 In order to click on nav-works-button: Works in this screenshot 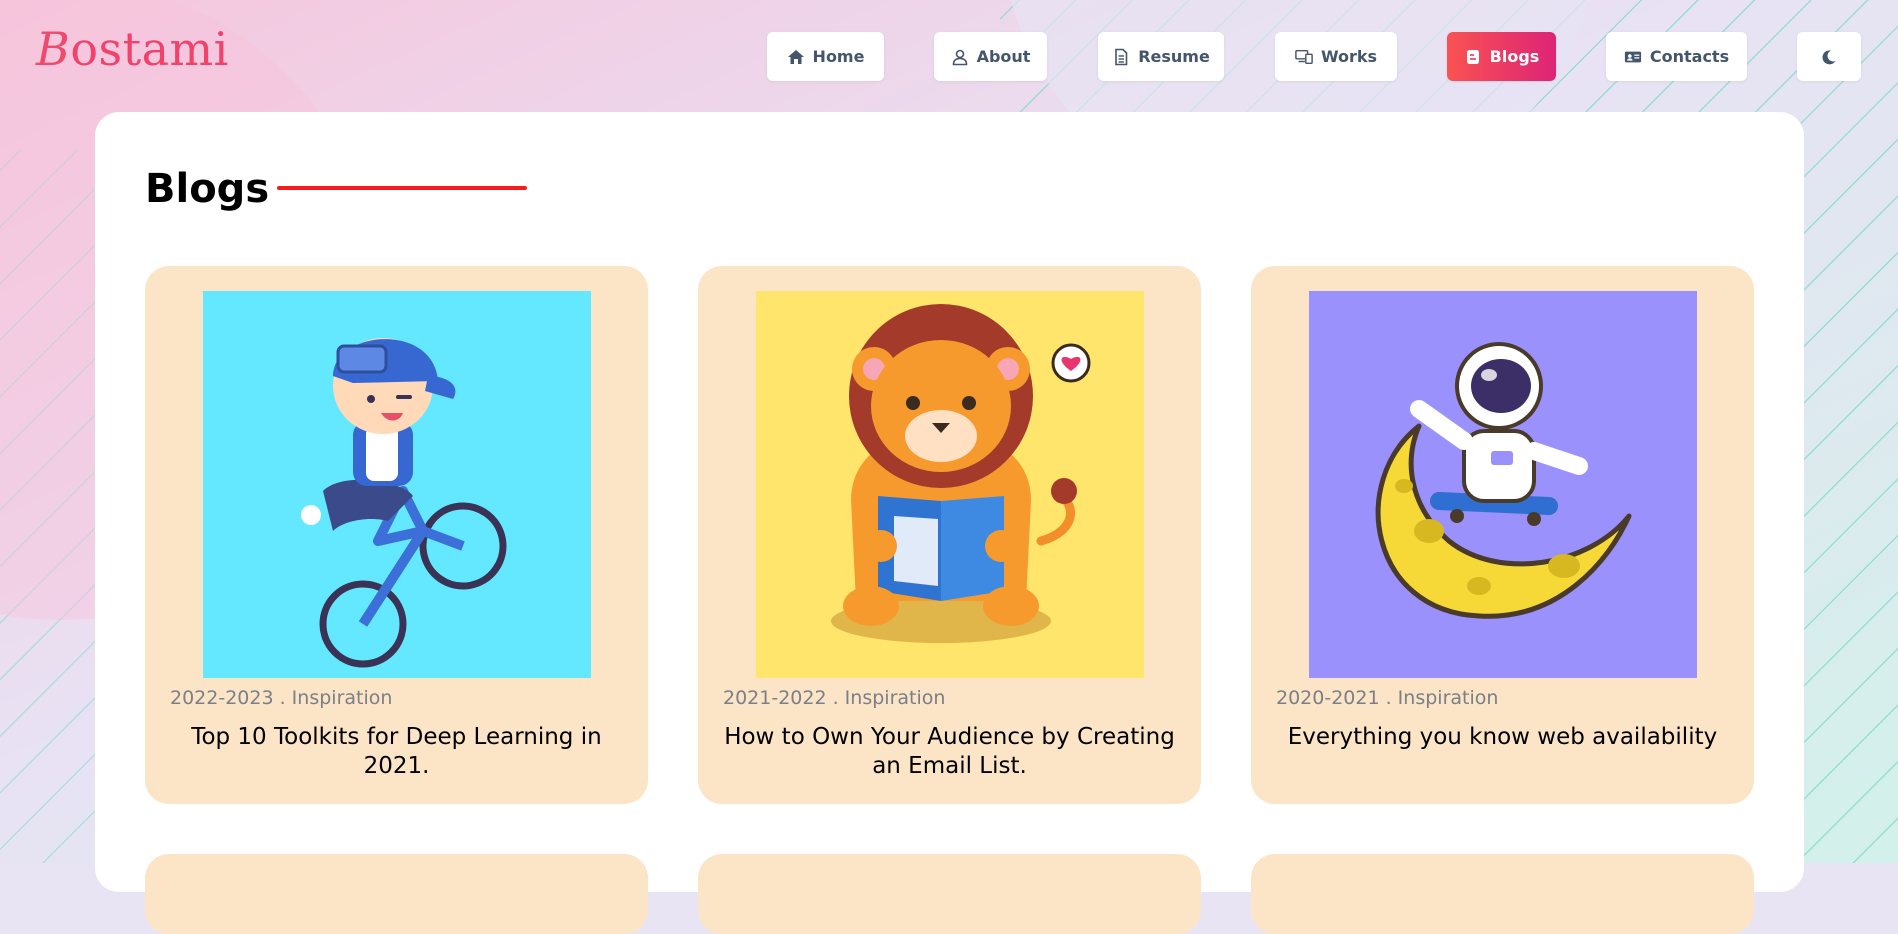, I will do `click(1336, 56)`.